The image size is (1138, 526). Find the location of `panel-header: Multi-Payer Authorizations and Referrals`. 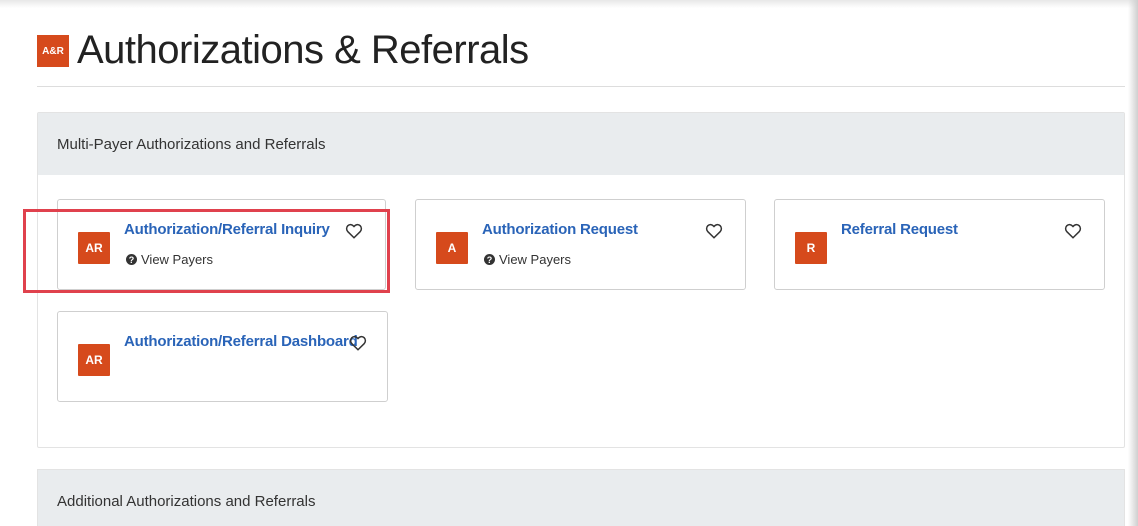

panel-header: Multi-Payer Authorizations and Referrals is located at coordinates (581, 144).